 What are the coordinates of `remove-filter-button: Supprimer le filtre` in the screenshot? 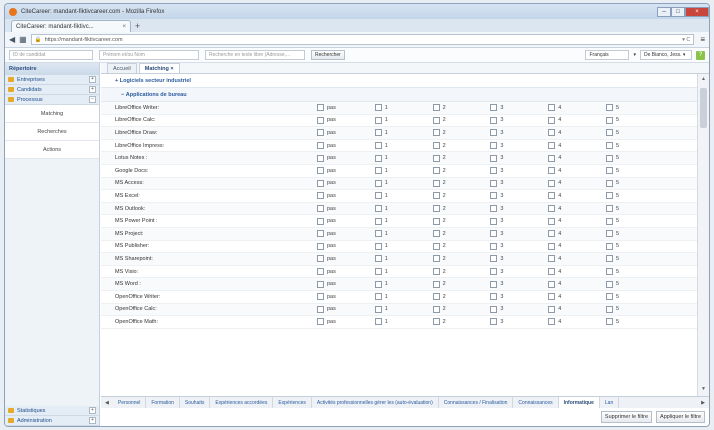 It's located at (626, 417).